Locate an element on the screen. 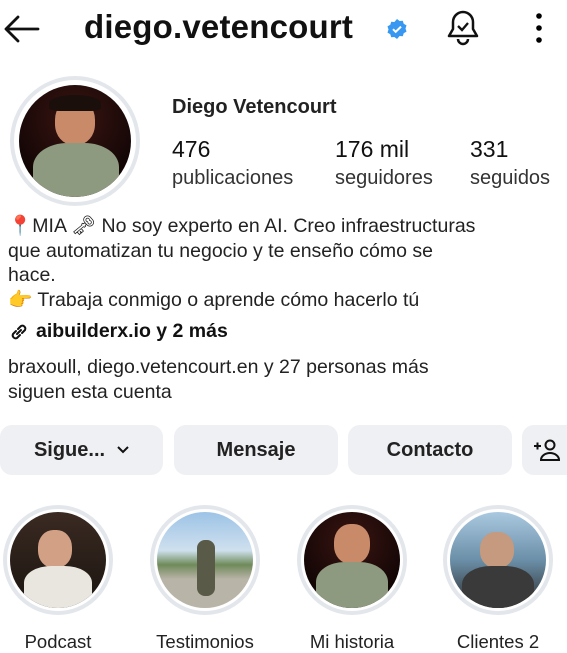 This screenshot has width=567, height=653. add-person-icon is located at coordinates (547, 450).